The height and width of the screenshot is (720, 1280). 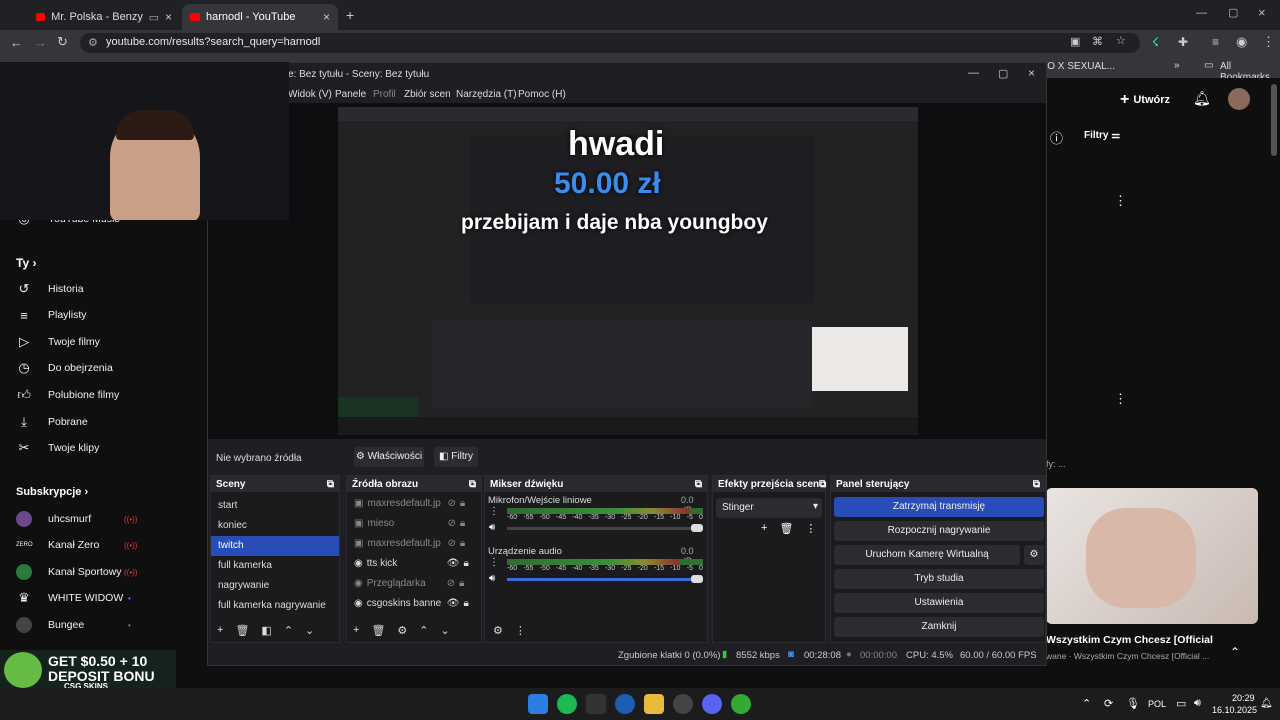 I want to click on notification-icon: 🔔︎, so click(x=1266, y=703).